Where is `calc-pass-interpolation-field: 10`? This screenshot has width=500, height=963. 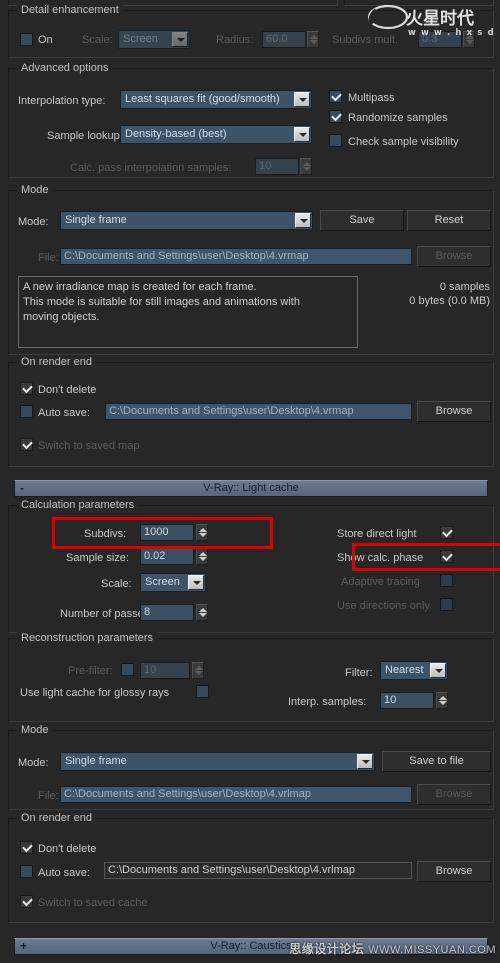 calc-pass-interpolation-field: 10 is located at coordinates (277, 166).